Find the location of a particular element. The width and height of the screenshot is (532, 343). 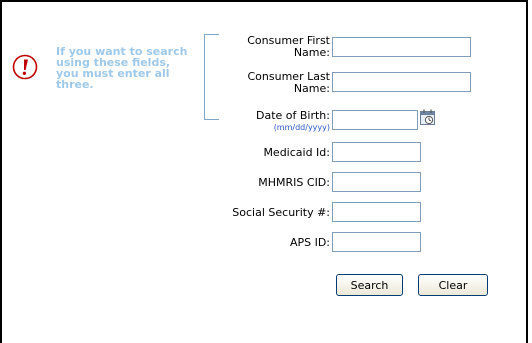

aps-id-input is located at coordinates (376, 242).